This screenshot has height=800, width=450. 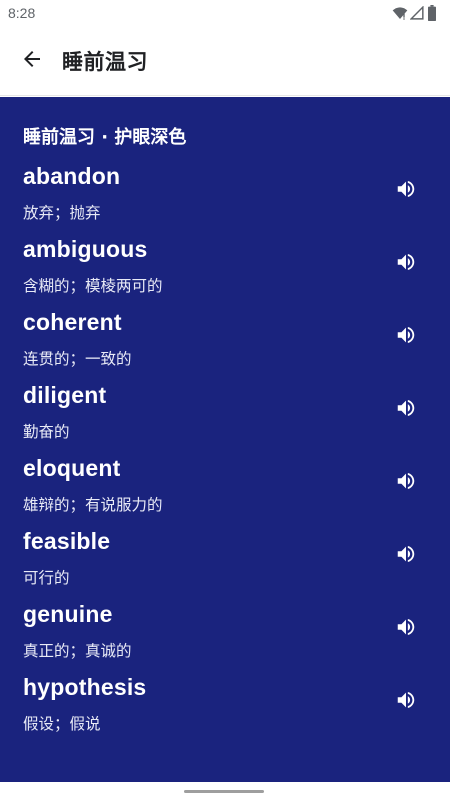 I want to click on gesture-handle, so click(x=224, y=791).